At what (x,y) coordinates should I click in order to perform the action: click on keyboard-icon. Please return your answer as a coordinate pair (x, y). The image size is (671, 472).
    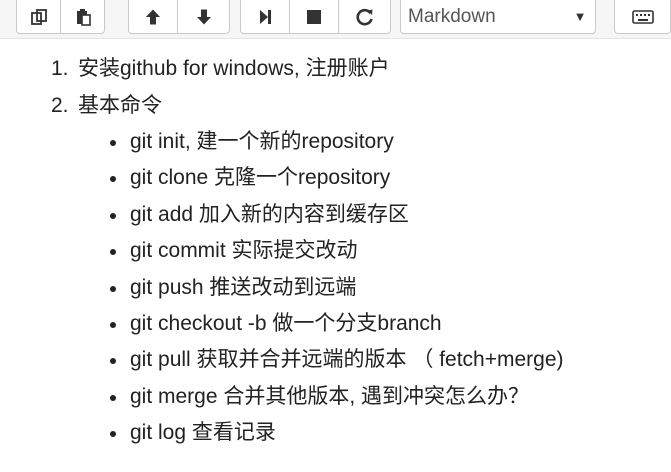
    Looking at the image, I should click on (642, 17).